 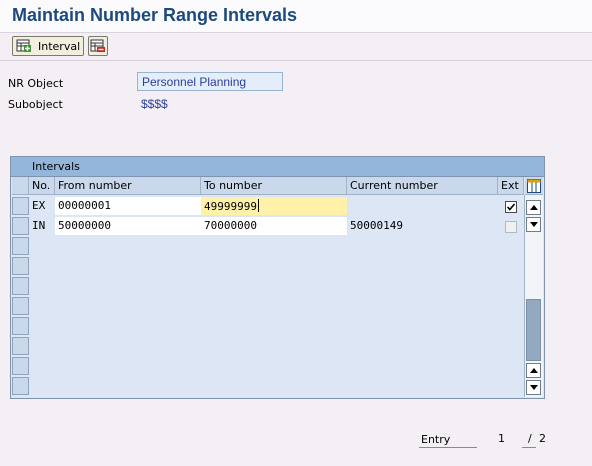 I want to click on entry-label-underline, so click(x=448, y=447).